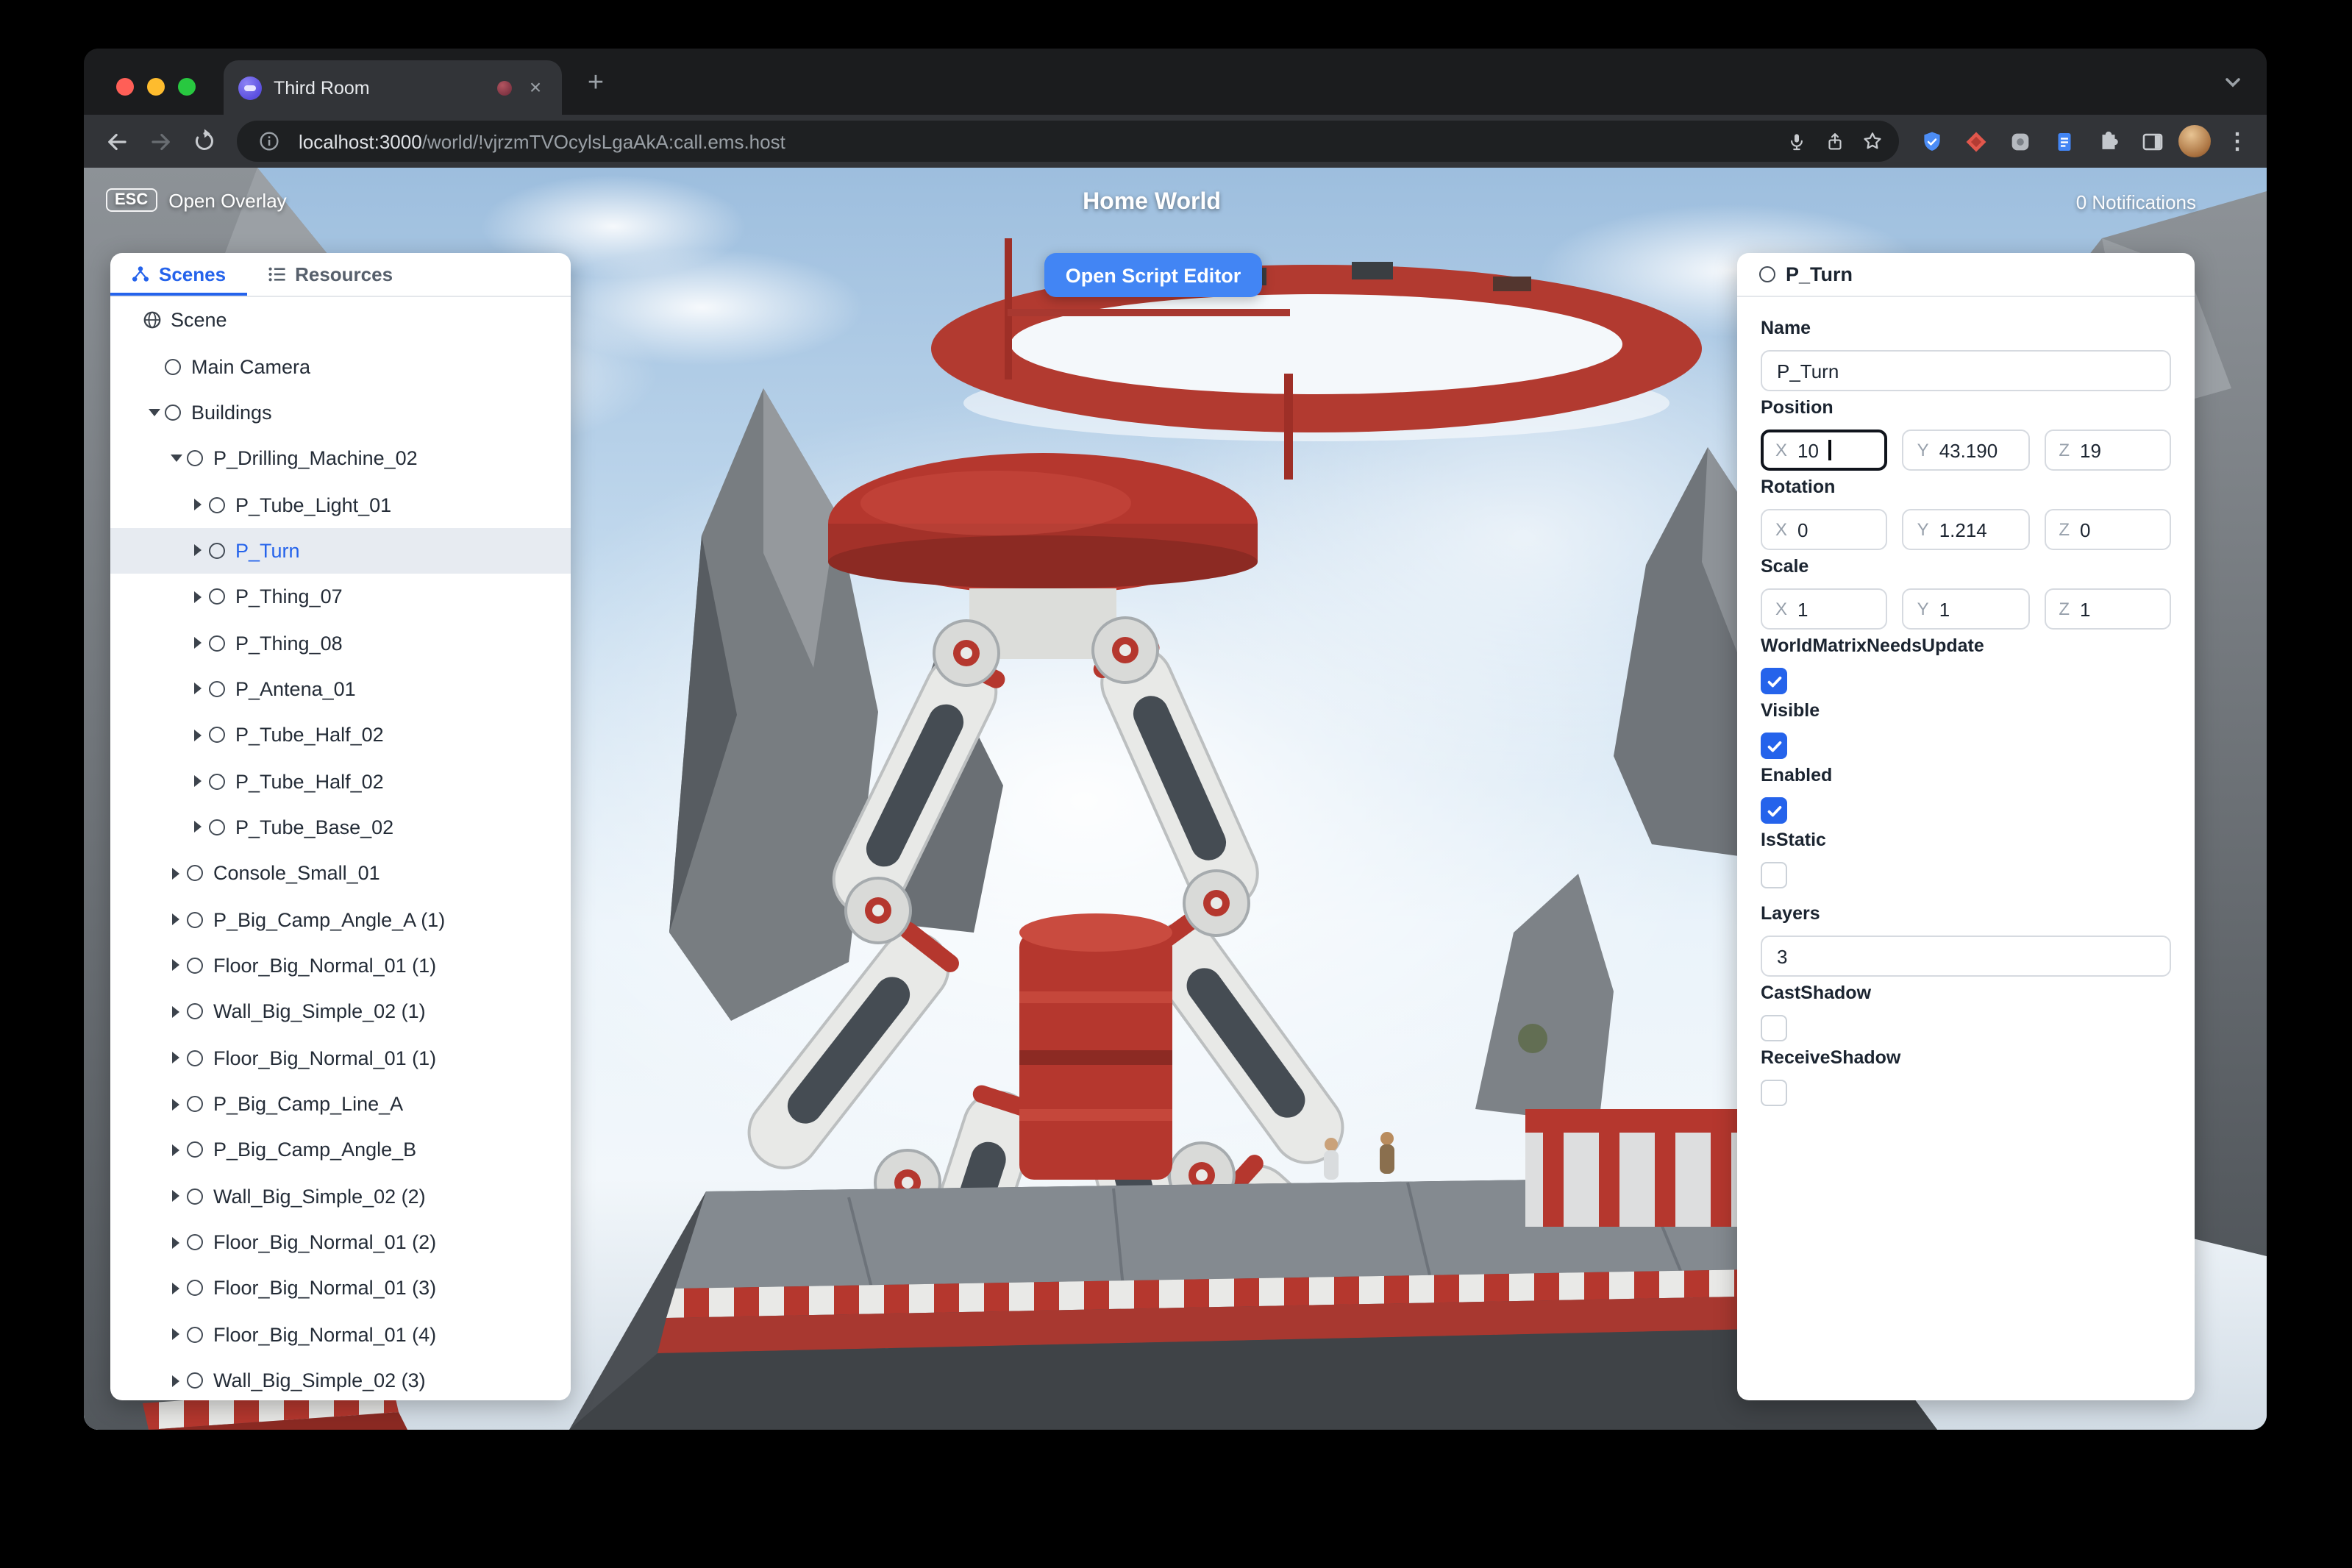 This screenshot has height=1568, width=2352. Describe the element at coordinates (340, 1011) in the screenshot. I see `tree-item-wall-big-simple-02-1: Wall_Big_Simple_02 (1)` at that location.